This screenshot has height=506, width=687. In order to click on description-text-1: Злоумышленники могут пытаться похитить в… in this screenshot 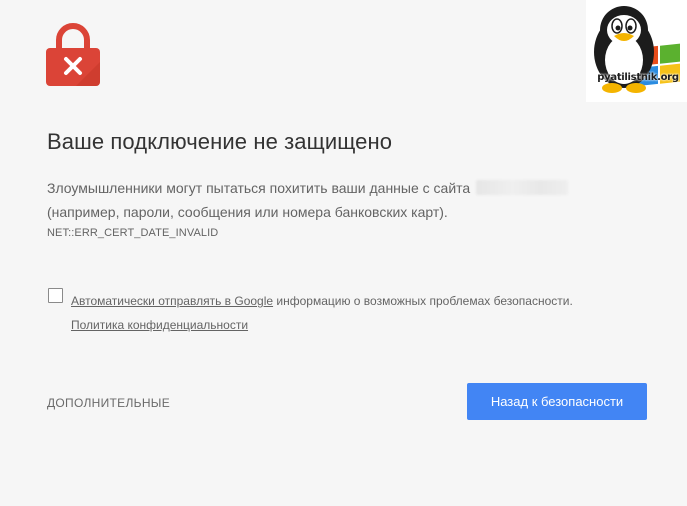, I will do `click(259, 188)`.